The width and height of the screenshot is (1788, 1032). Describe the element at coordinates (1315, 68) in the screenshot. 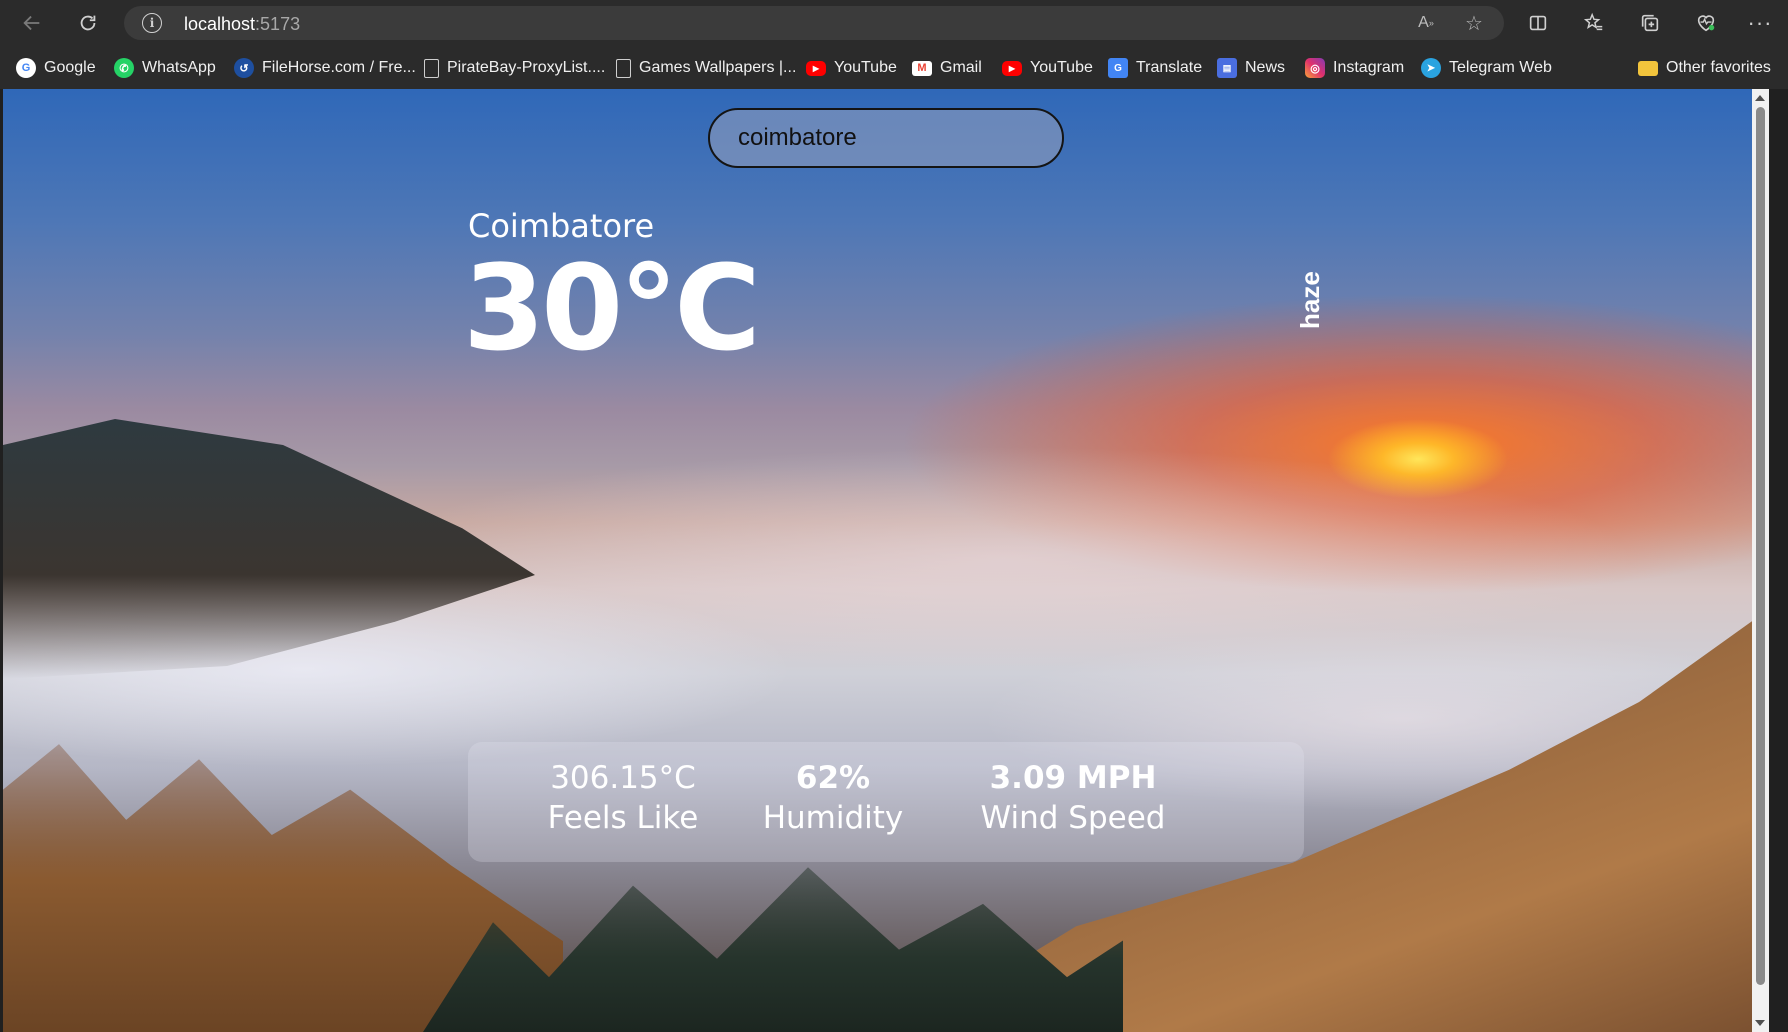

I see `instagram-icon: ◎` at that location.